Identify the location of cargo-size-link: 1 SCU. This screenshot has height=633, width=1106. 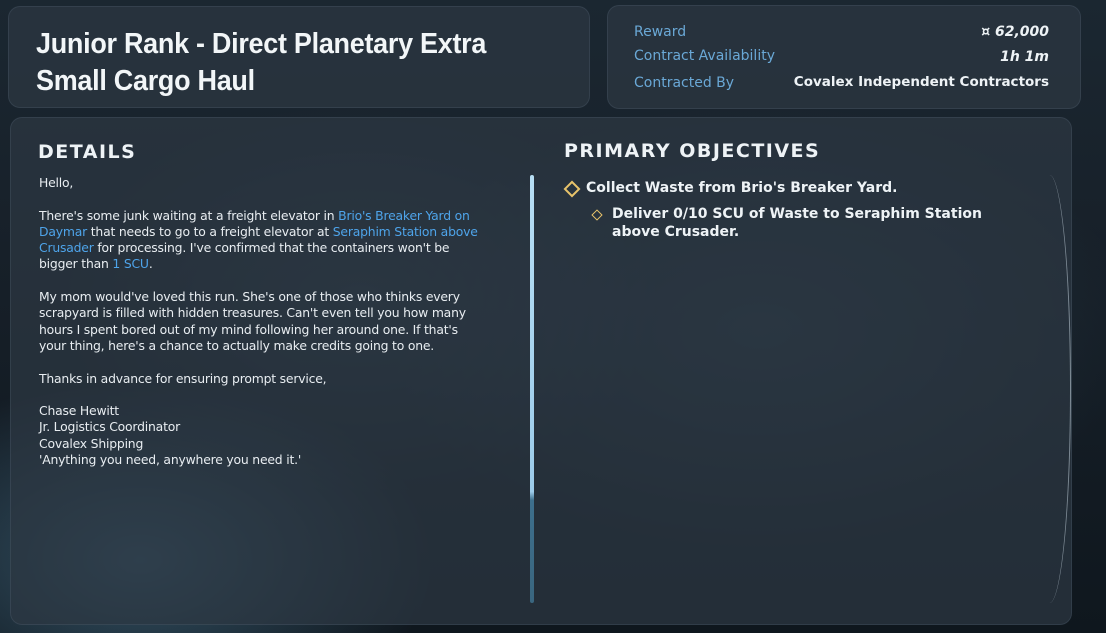
(130, 263).